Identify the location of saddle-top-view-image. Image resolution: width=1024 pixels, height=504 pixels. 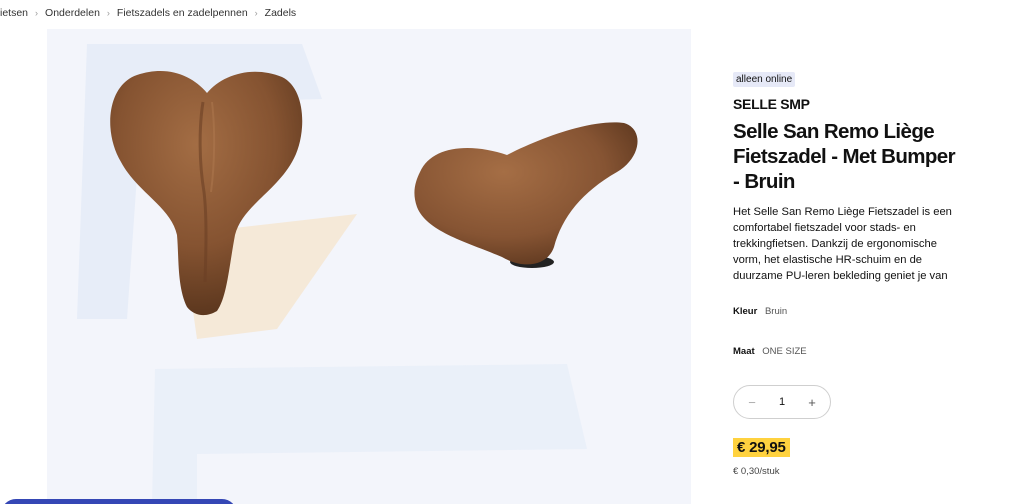
(207, 192).